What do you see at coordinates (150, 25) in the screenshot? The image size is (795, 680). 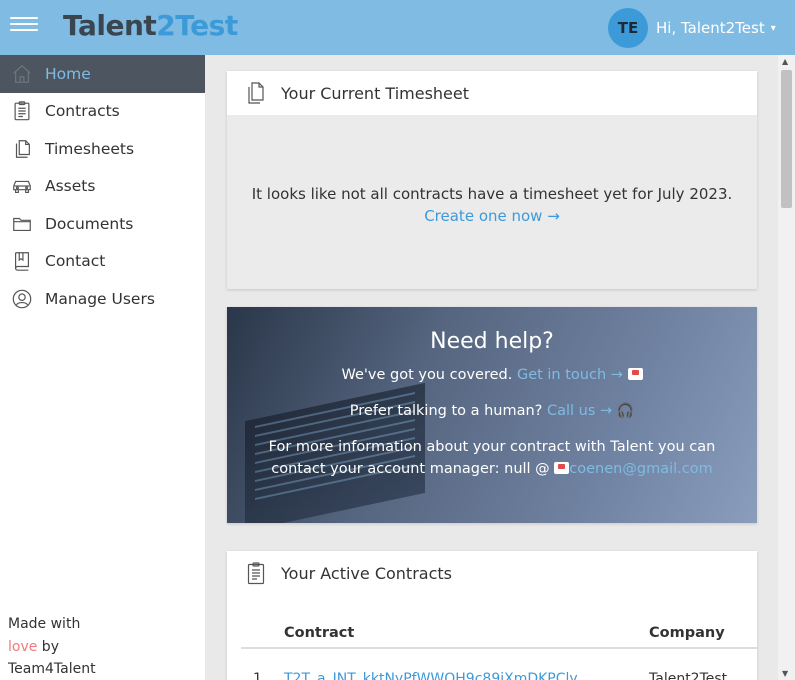 I see `app-logo: Talent2Test` at bounding box center [150, 25].